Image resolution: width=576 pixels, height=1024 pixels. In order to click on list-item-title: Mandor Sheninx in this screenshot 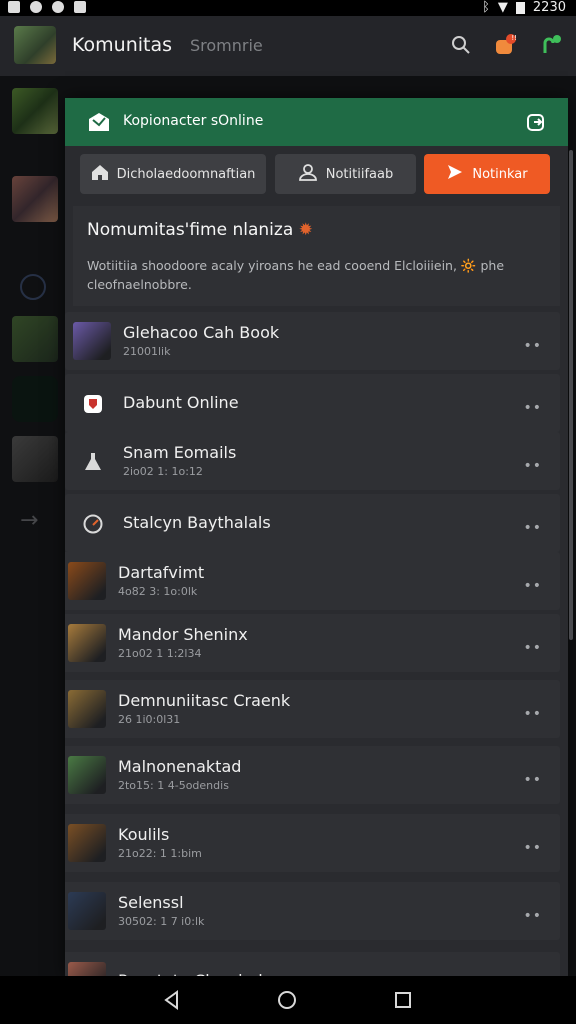, I will do `click(183, 634)`.